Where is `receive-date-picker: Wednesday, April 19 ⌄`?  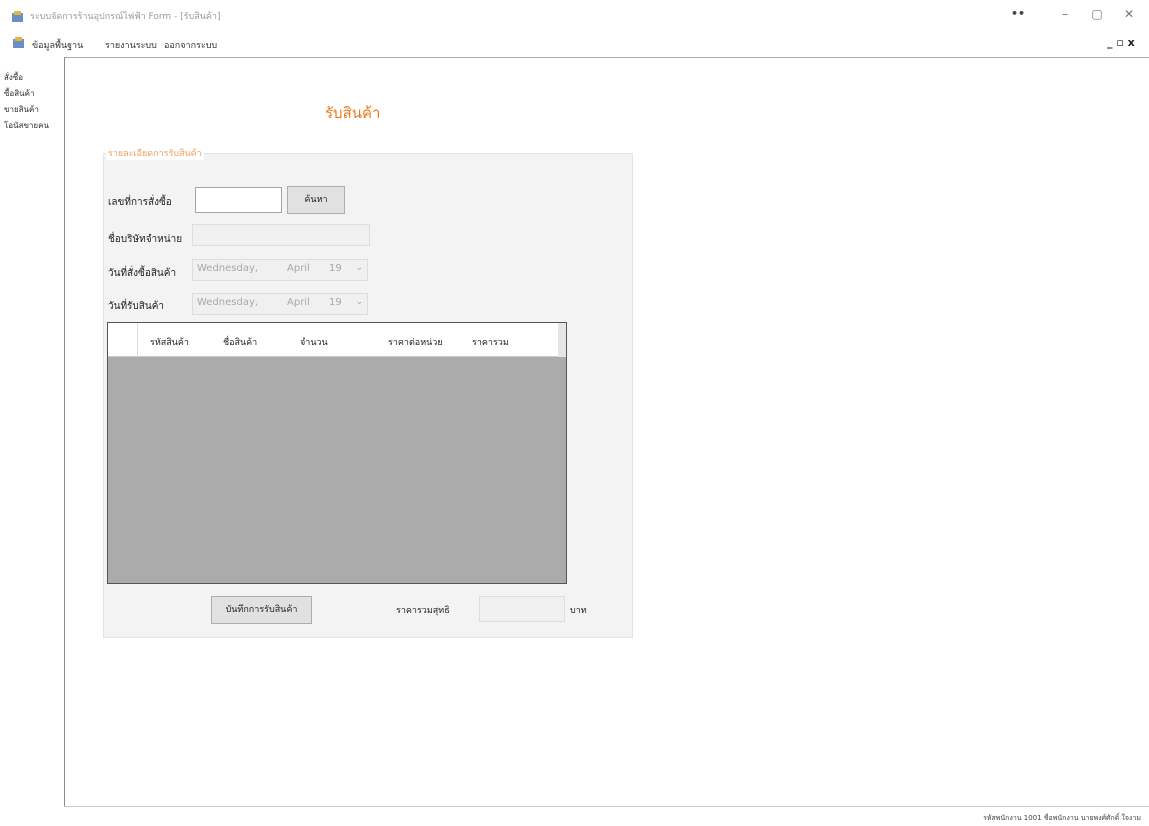
receive-date-picker: Wednesday, April 19 ⌄ is located at coordinates (280, 304).